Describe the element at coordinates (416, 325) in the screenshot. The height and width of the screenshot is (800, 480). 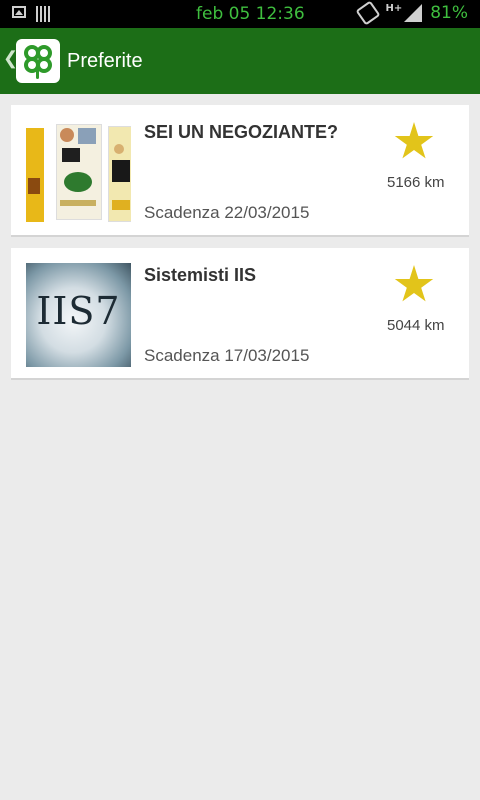
I see `card-distance: 5044 km` at that location.